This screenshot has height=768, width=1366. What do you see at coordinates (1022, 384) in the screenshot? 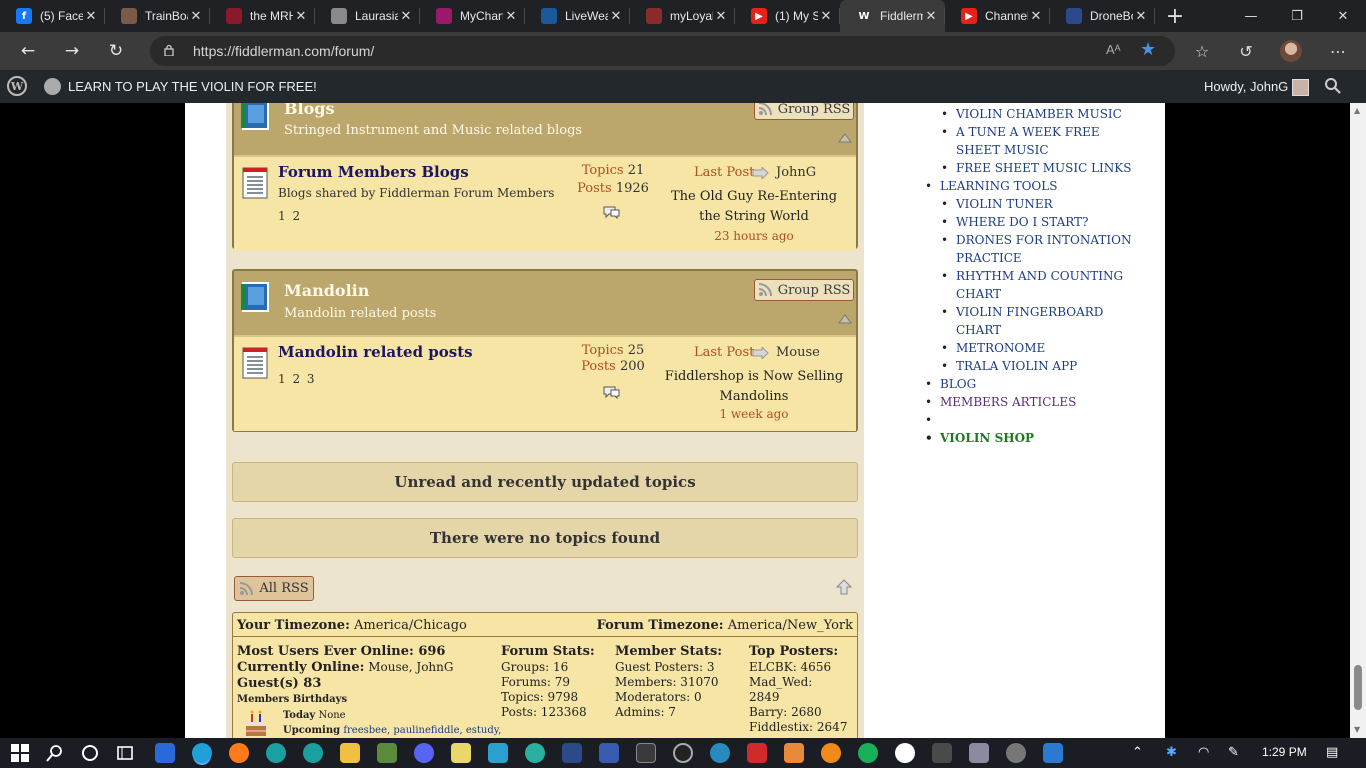
I see `sidebar-menu-item: BLOG` at bounding box center [1022, 384].